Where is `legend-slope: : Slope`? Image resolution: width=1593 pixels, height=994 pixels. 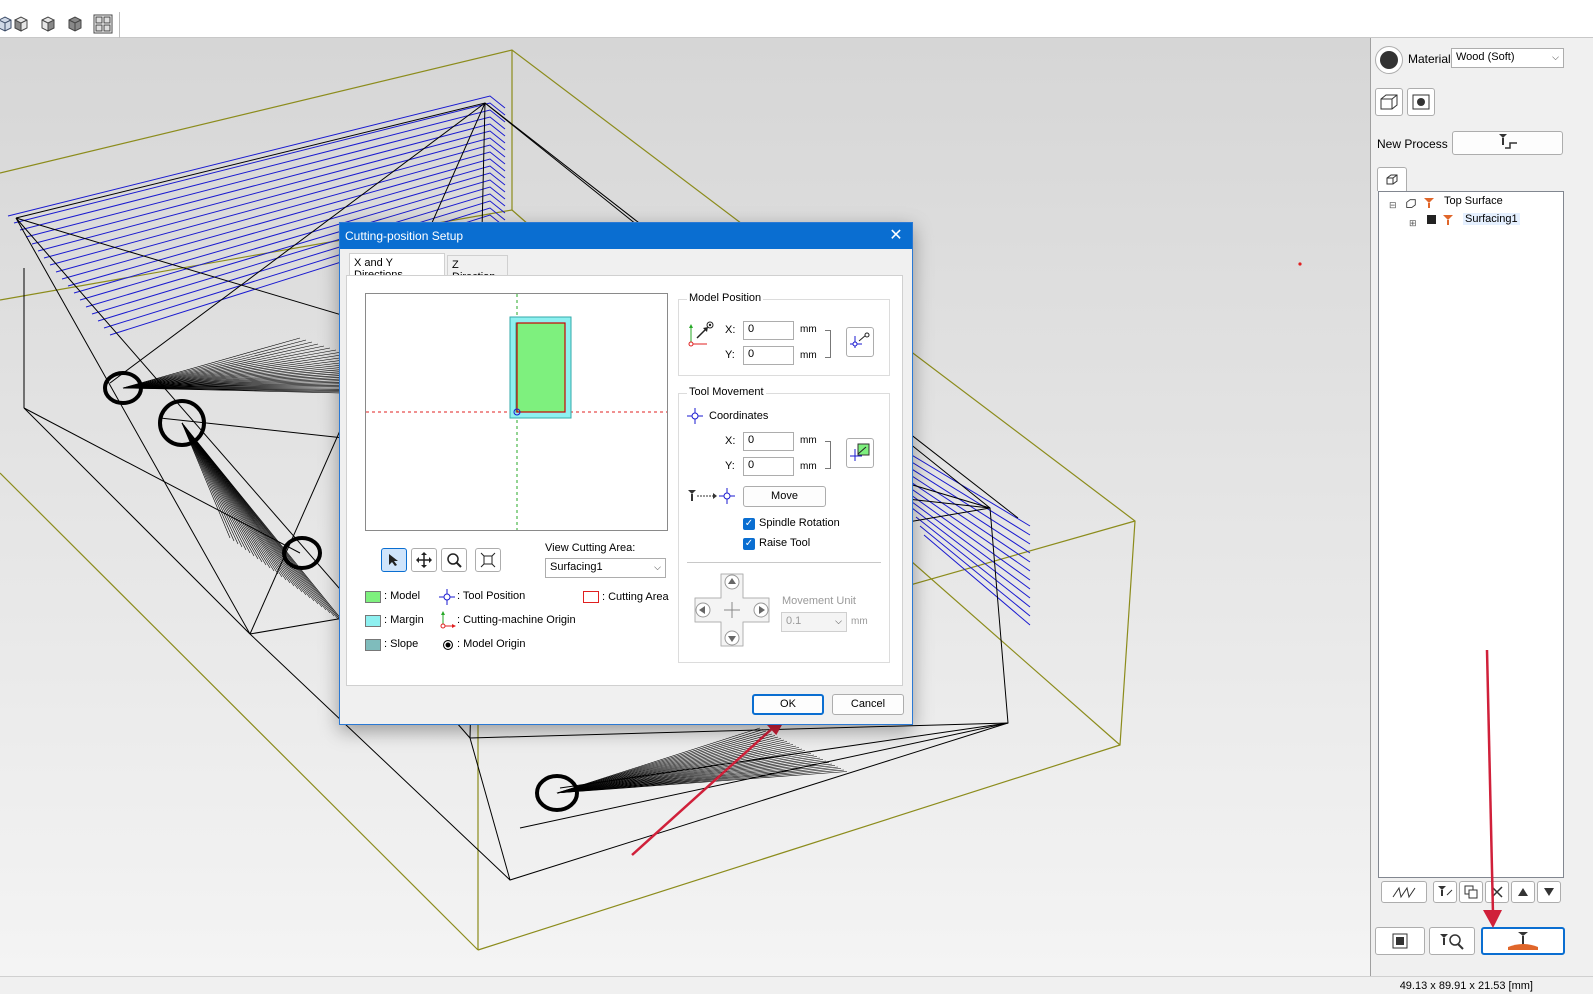
legend-slope: : Slope is located at coordinates (401, 644).